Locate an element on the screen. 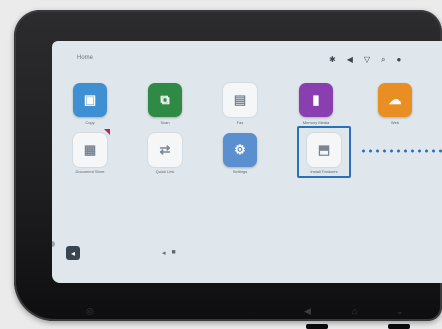 The height and width of the screenshot is (329, 442). volume-icon: ◀ is located at coordinates (349, 59).